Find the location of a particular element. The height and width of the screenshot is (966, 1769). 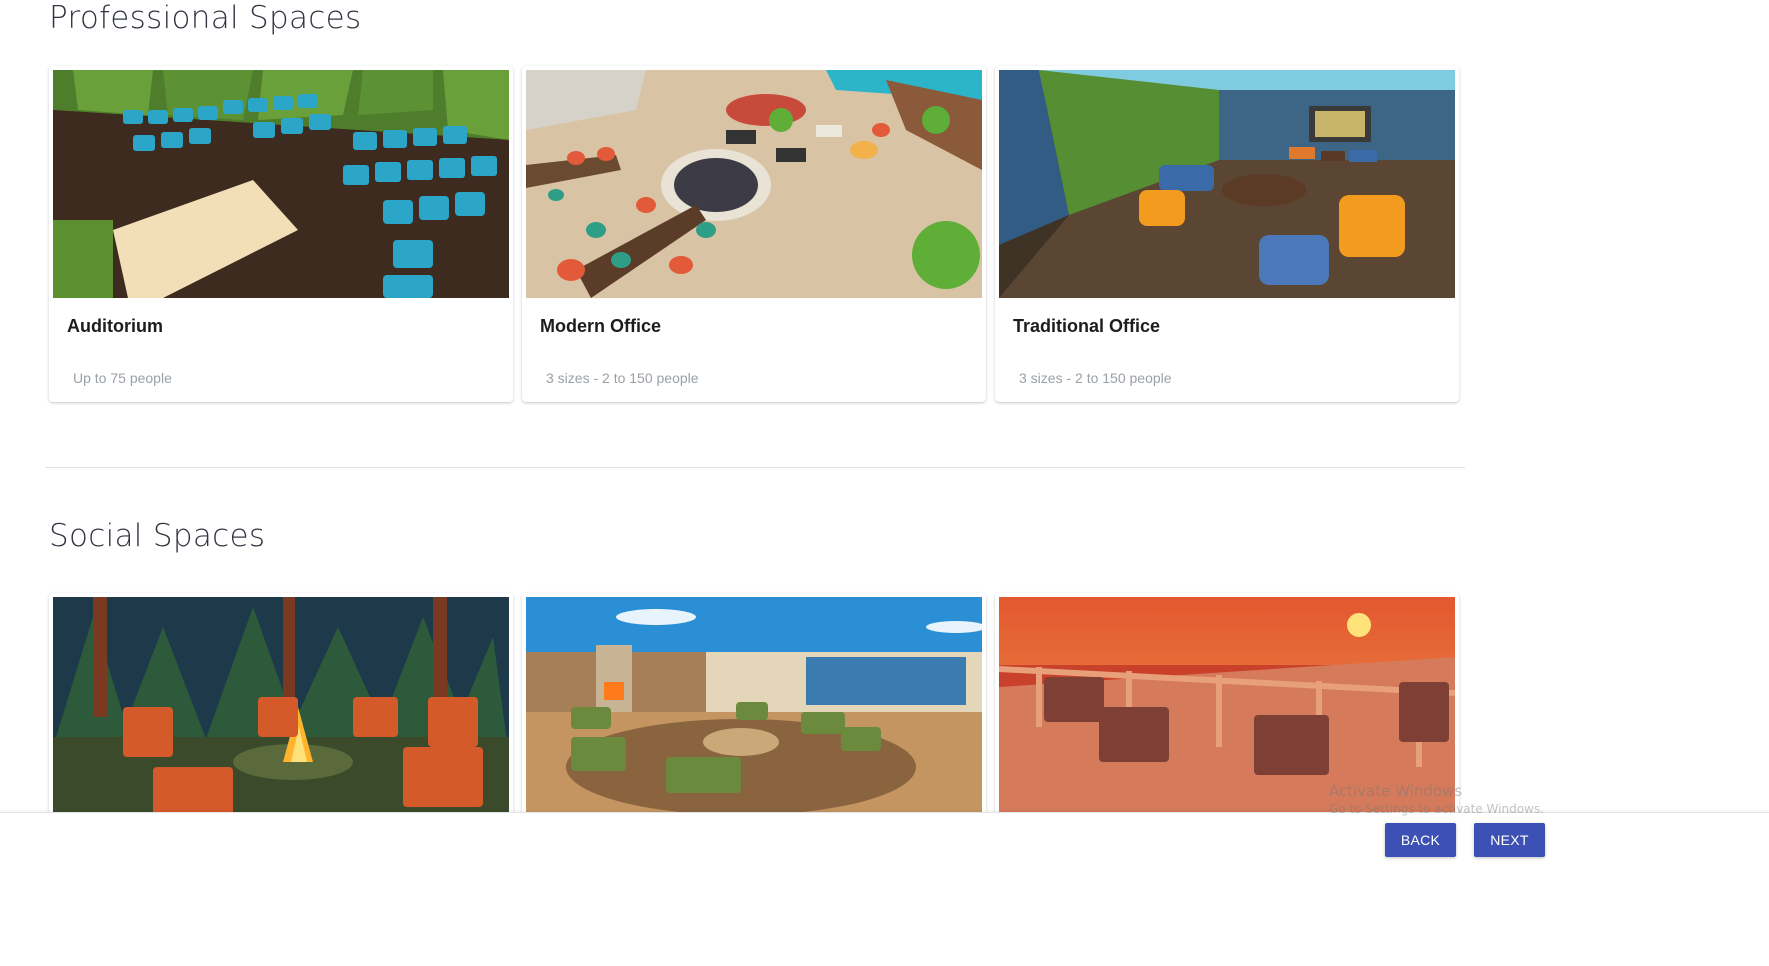

modern-office-card: Modern Office 3 sizes - 2 to 150 people is located at coordinates (754, 234).